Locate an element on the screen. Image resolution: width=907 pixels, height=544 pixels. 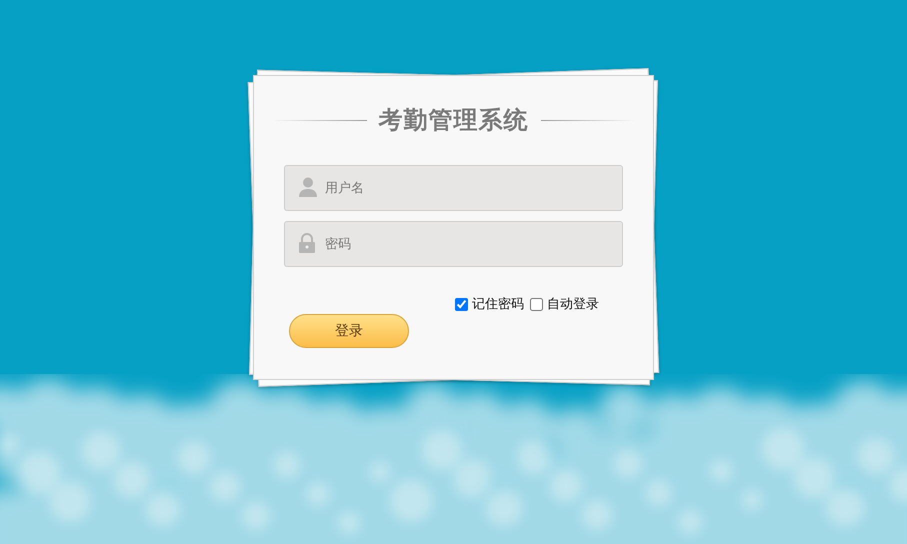
app-title: 考勤管理系统 is located at coordinates (453, 120).